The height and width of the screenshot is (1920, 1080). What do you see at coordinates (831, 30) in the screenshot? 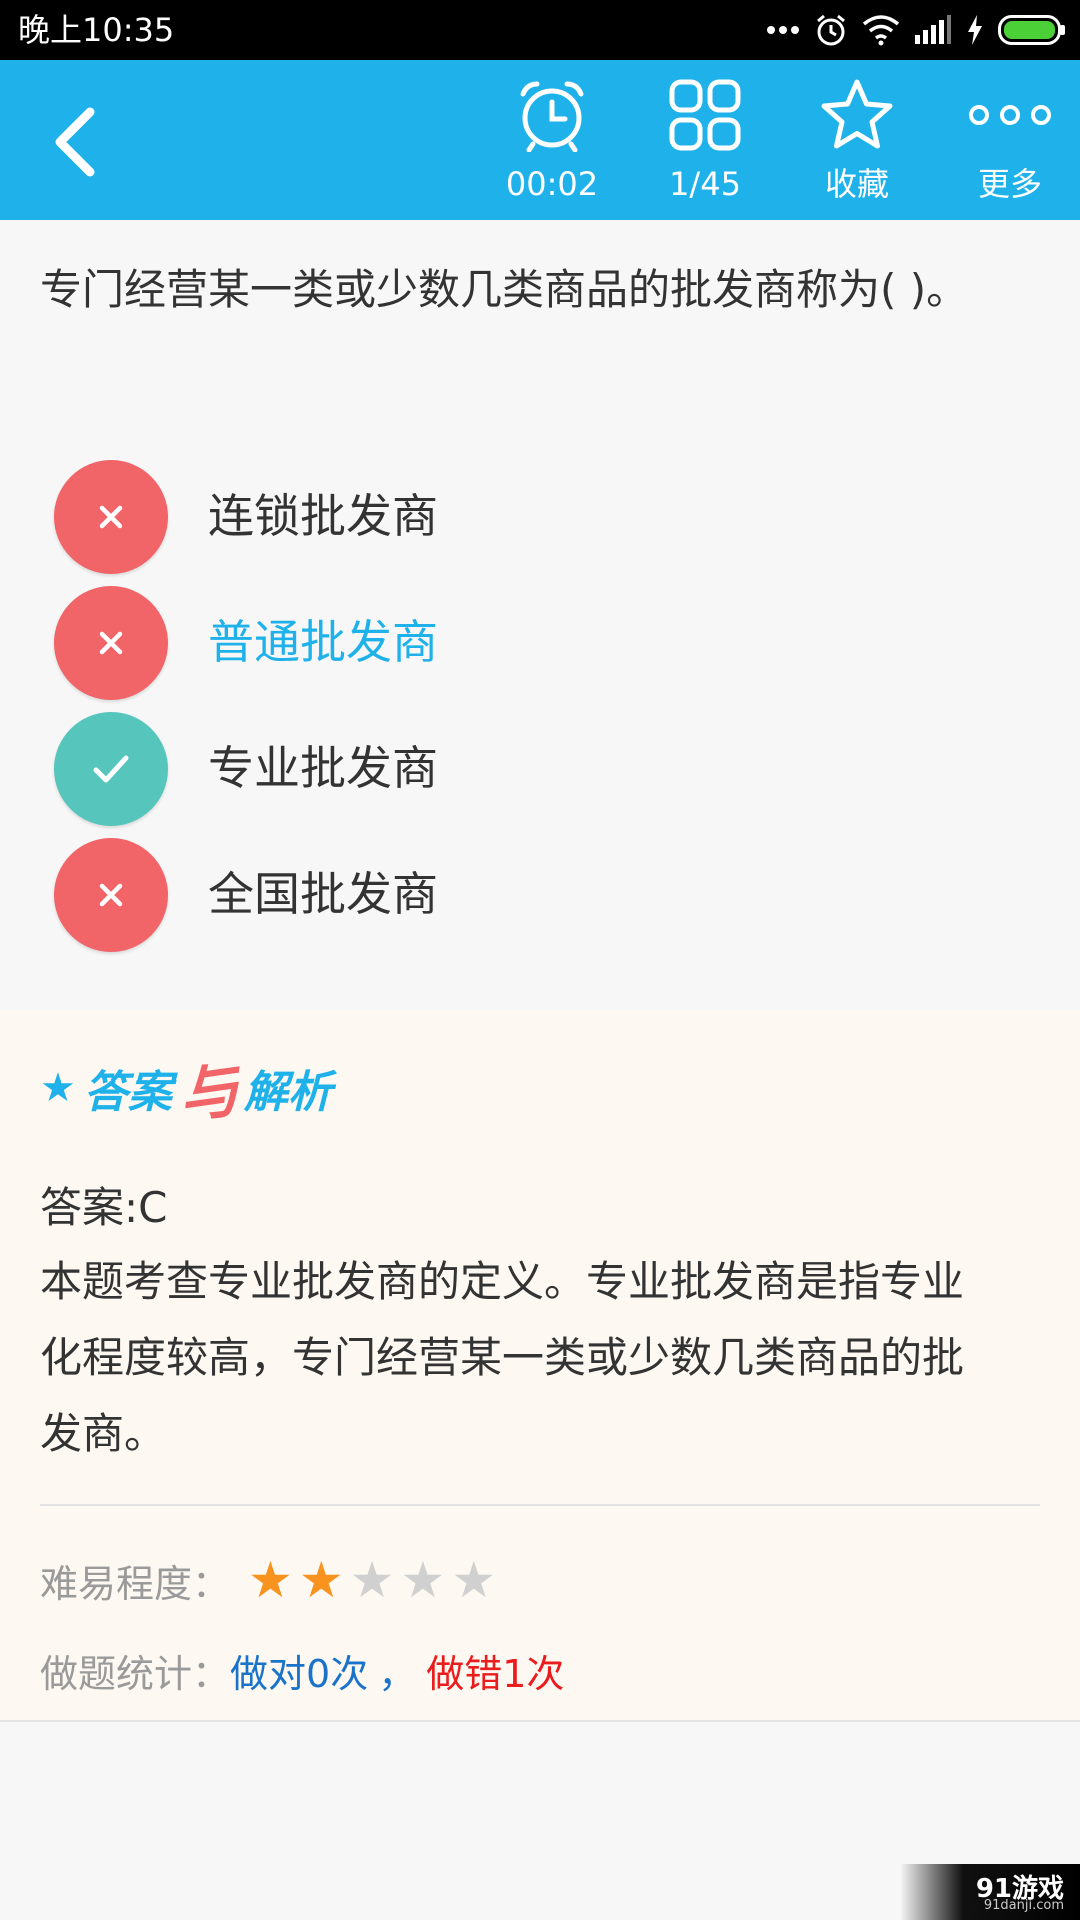
I see `alarm-icon` at bounding box center [831, 30].